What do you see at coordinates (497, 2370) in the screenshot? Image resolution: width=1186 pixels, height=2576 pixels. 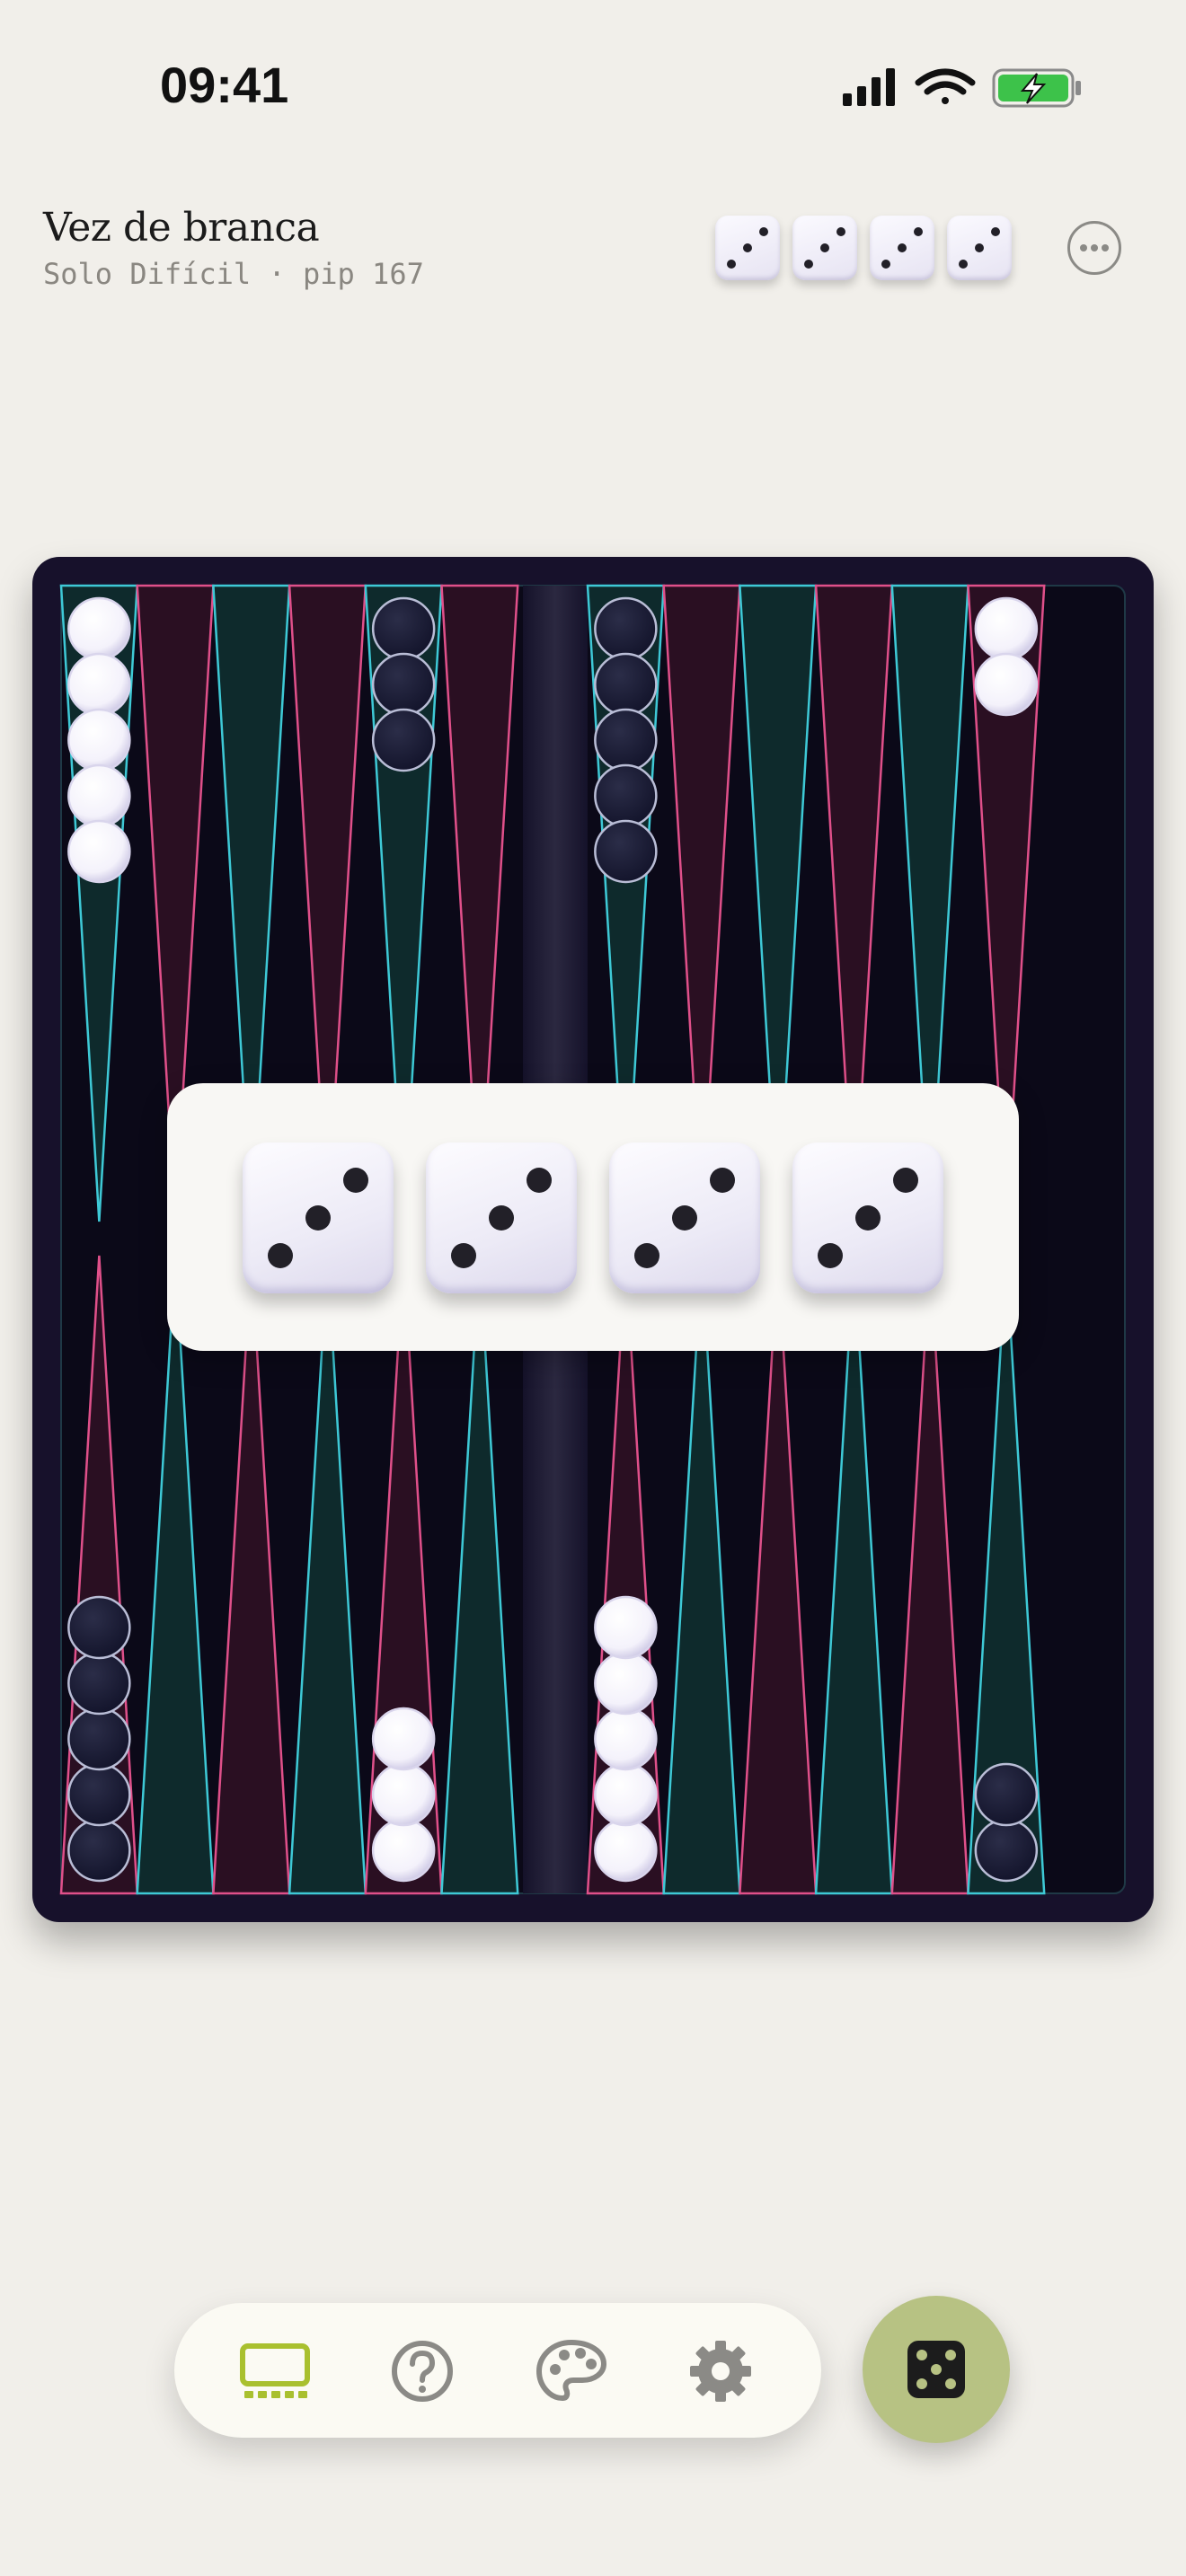 I see `bottom-tab-bar` at bounding box center [497, 2370].